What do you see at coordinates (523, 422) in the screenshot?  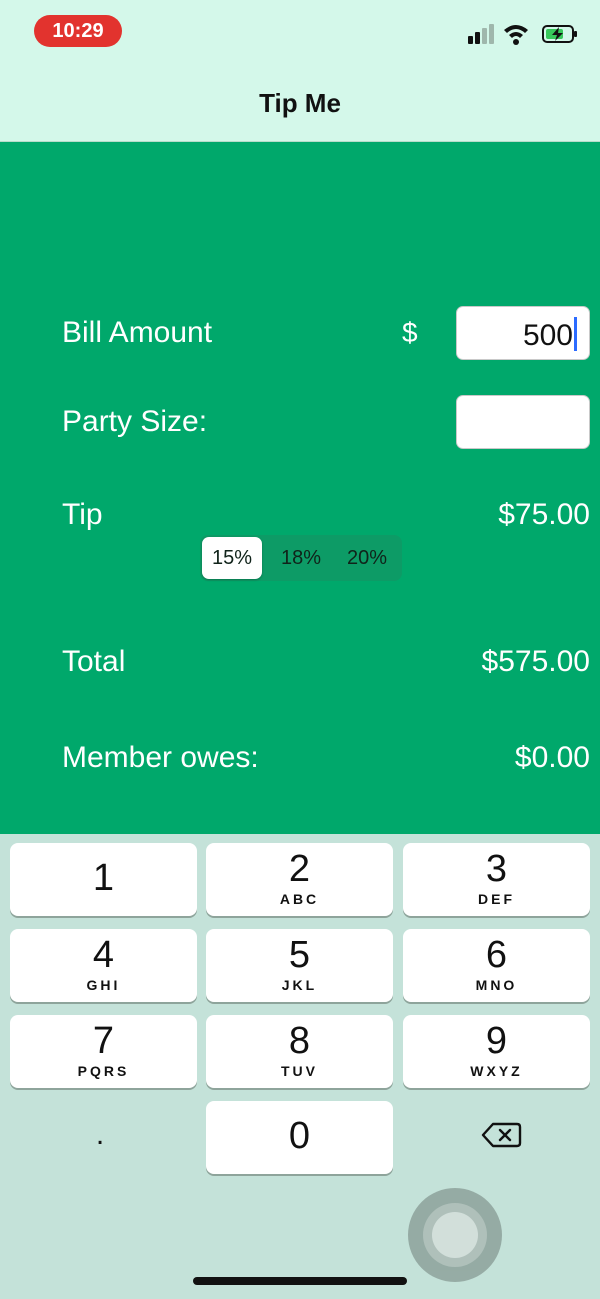 I see `party-size-input` at bounding box center [523, 422].